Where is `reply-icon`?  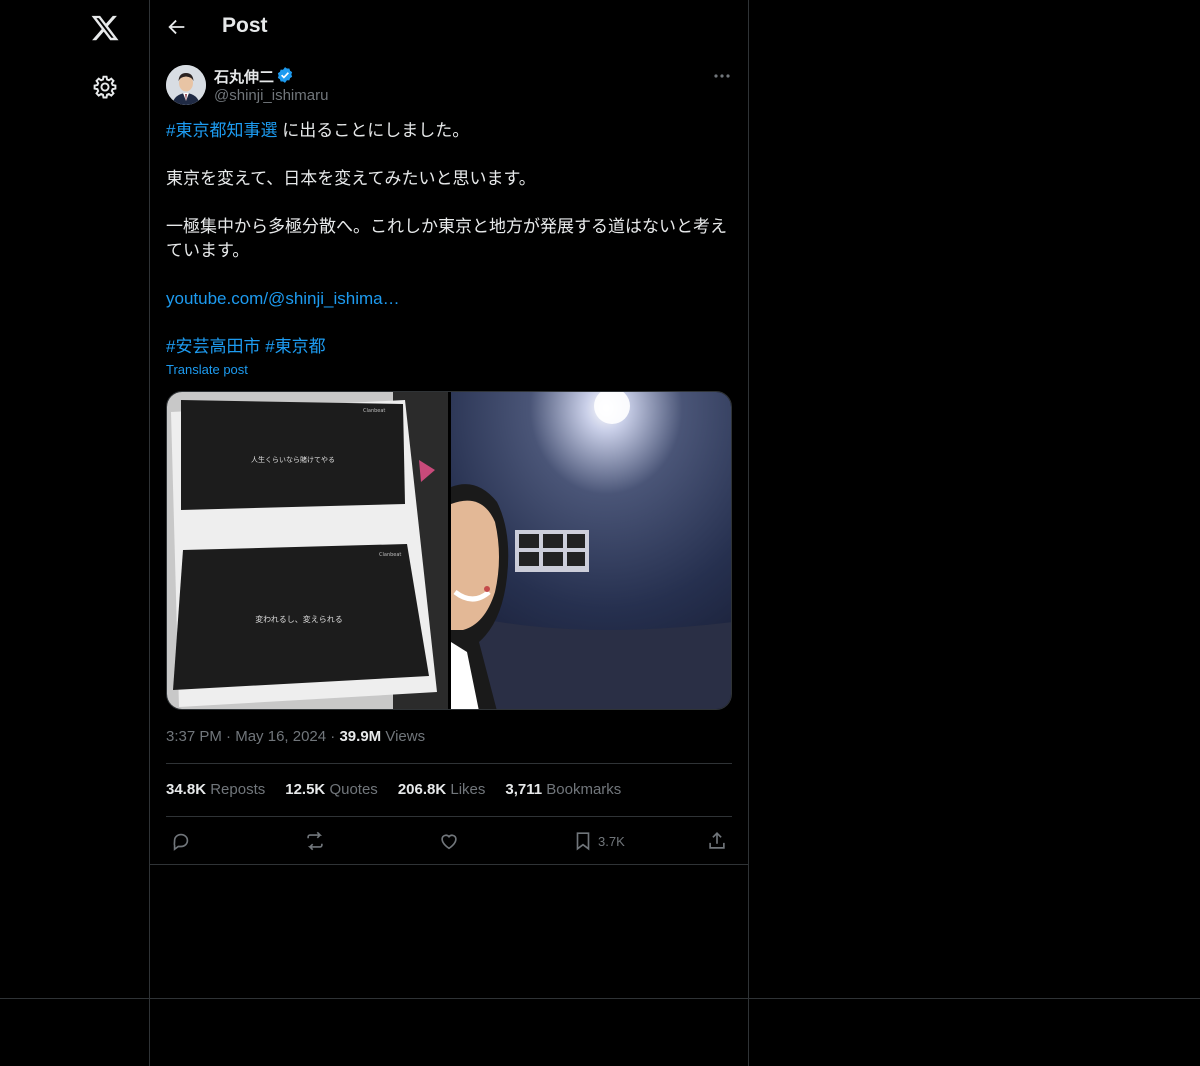
reply-icon is located at coordinates (181, 841).